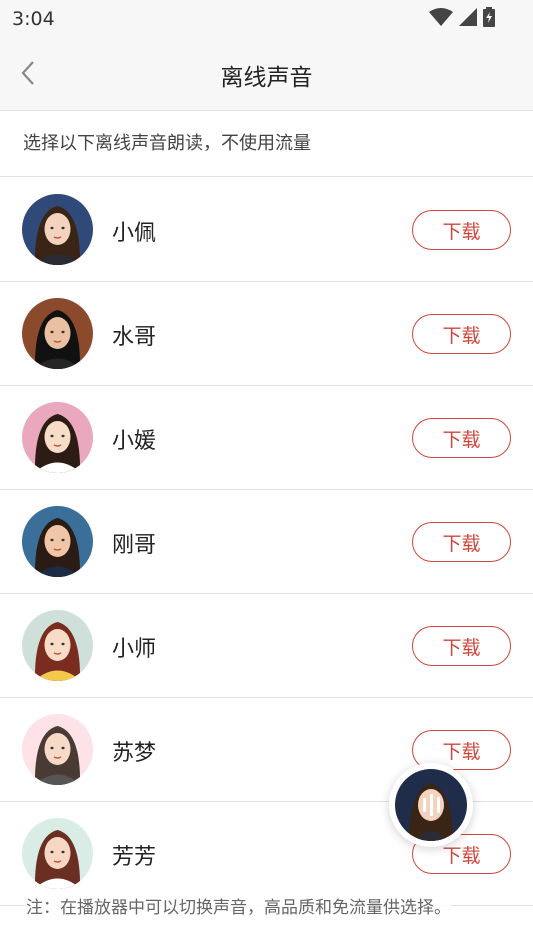  Describe the element at coordinates (441, 17) in the screenshot. I see `wifi-icon` at that location.